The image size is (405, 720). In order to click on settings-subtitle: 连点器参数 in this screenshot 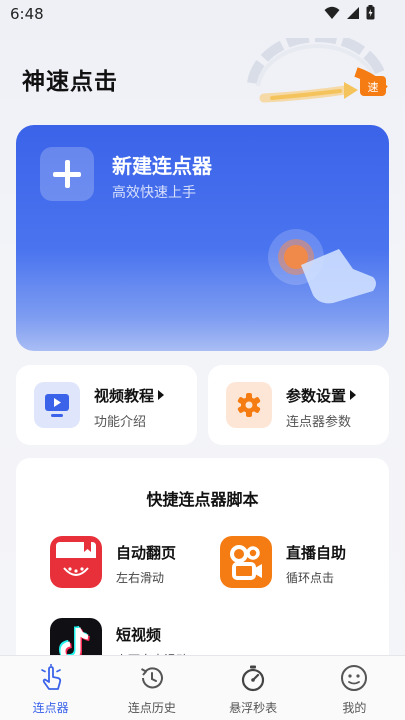, I will do `click(319, 422)`.